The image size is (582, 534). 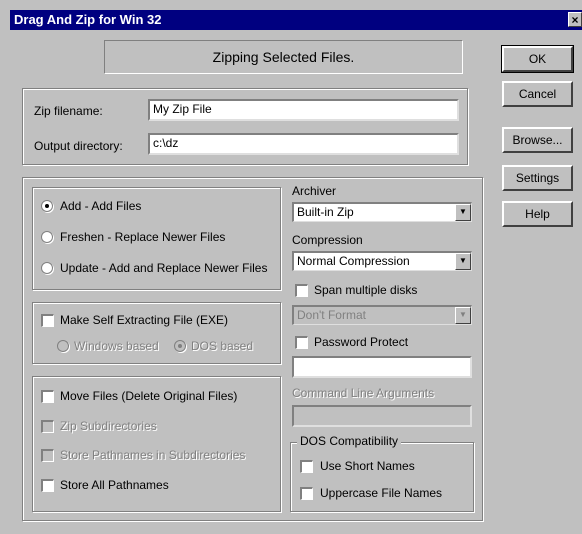 I want to click on zip-subdirectories-checkbox, so click(x=47, y=426).